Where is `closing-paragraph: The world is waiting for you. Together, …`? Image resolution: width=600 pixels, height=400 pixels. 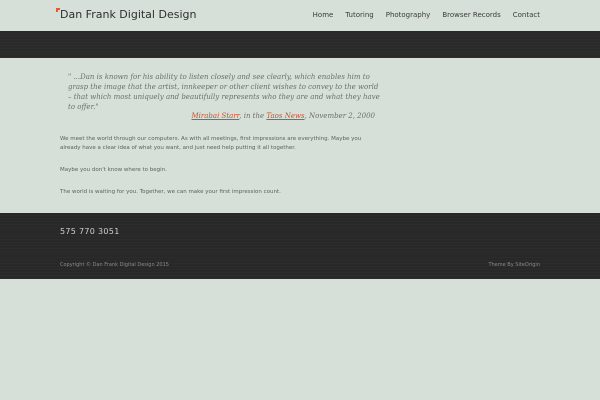
closing-paragraph: The world is waiting for you. Together, … is located at coordinates (170, 192).